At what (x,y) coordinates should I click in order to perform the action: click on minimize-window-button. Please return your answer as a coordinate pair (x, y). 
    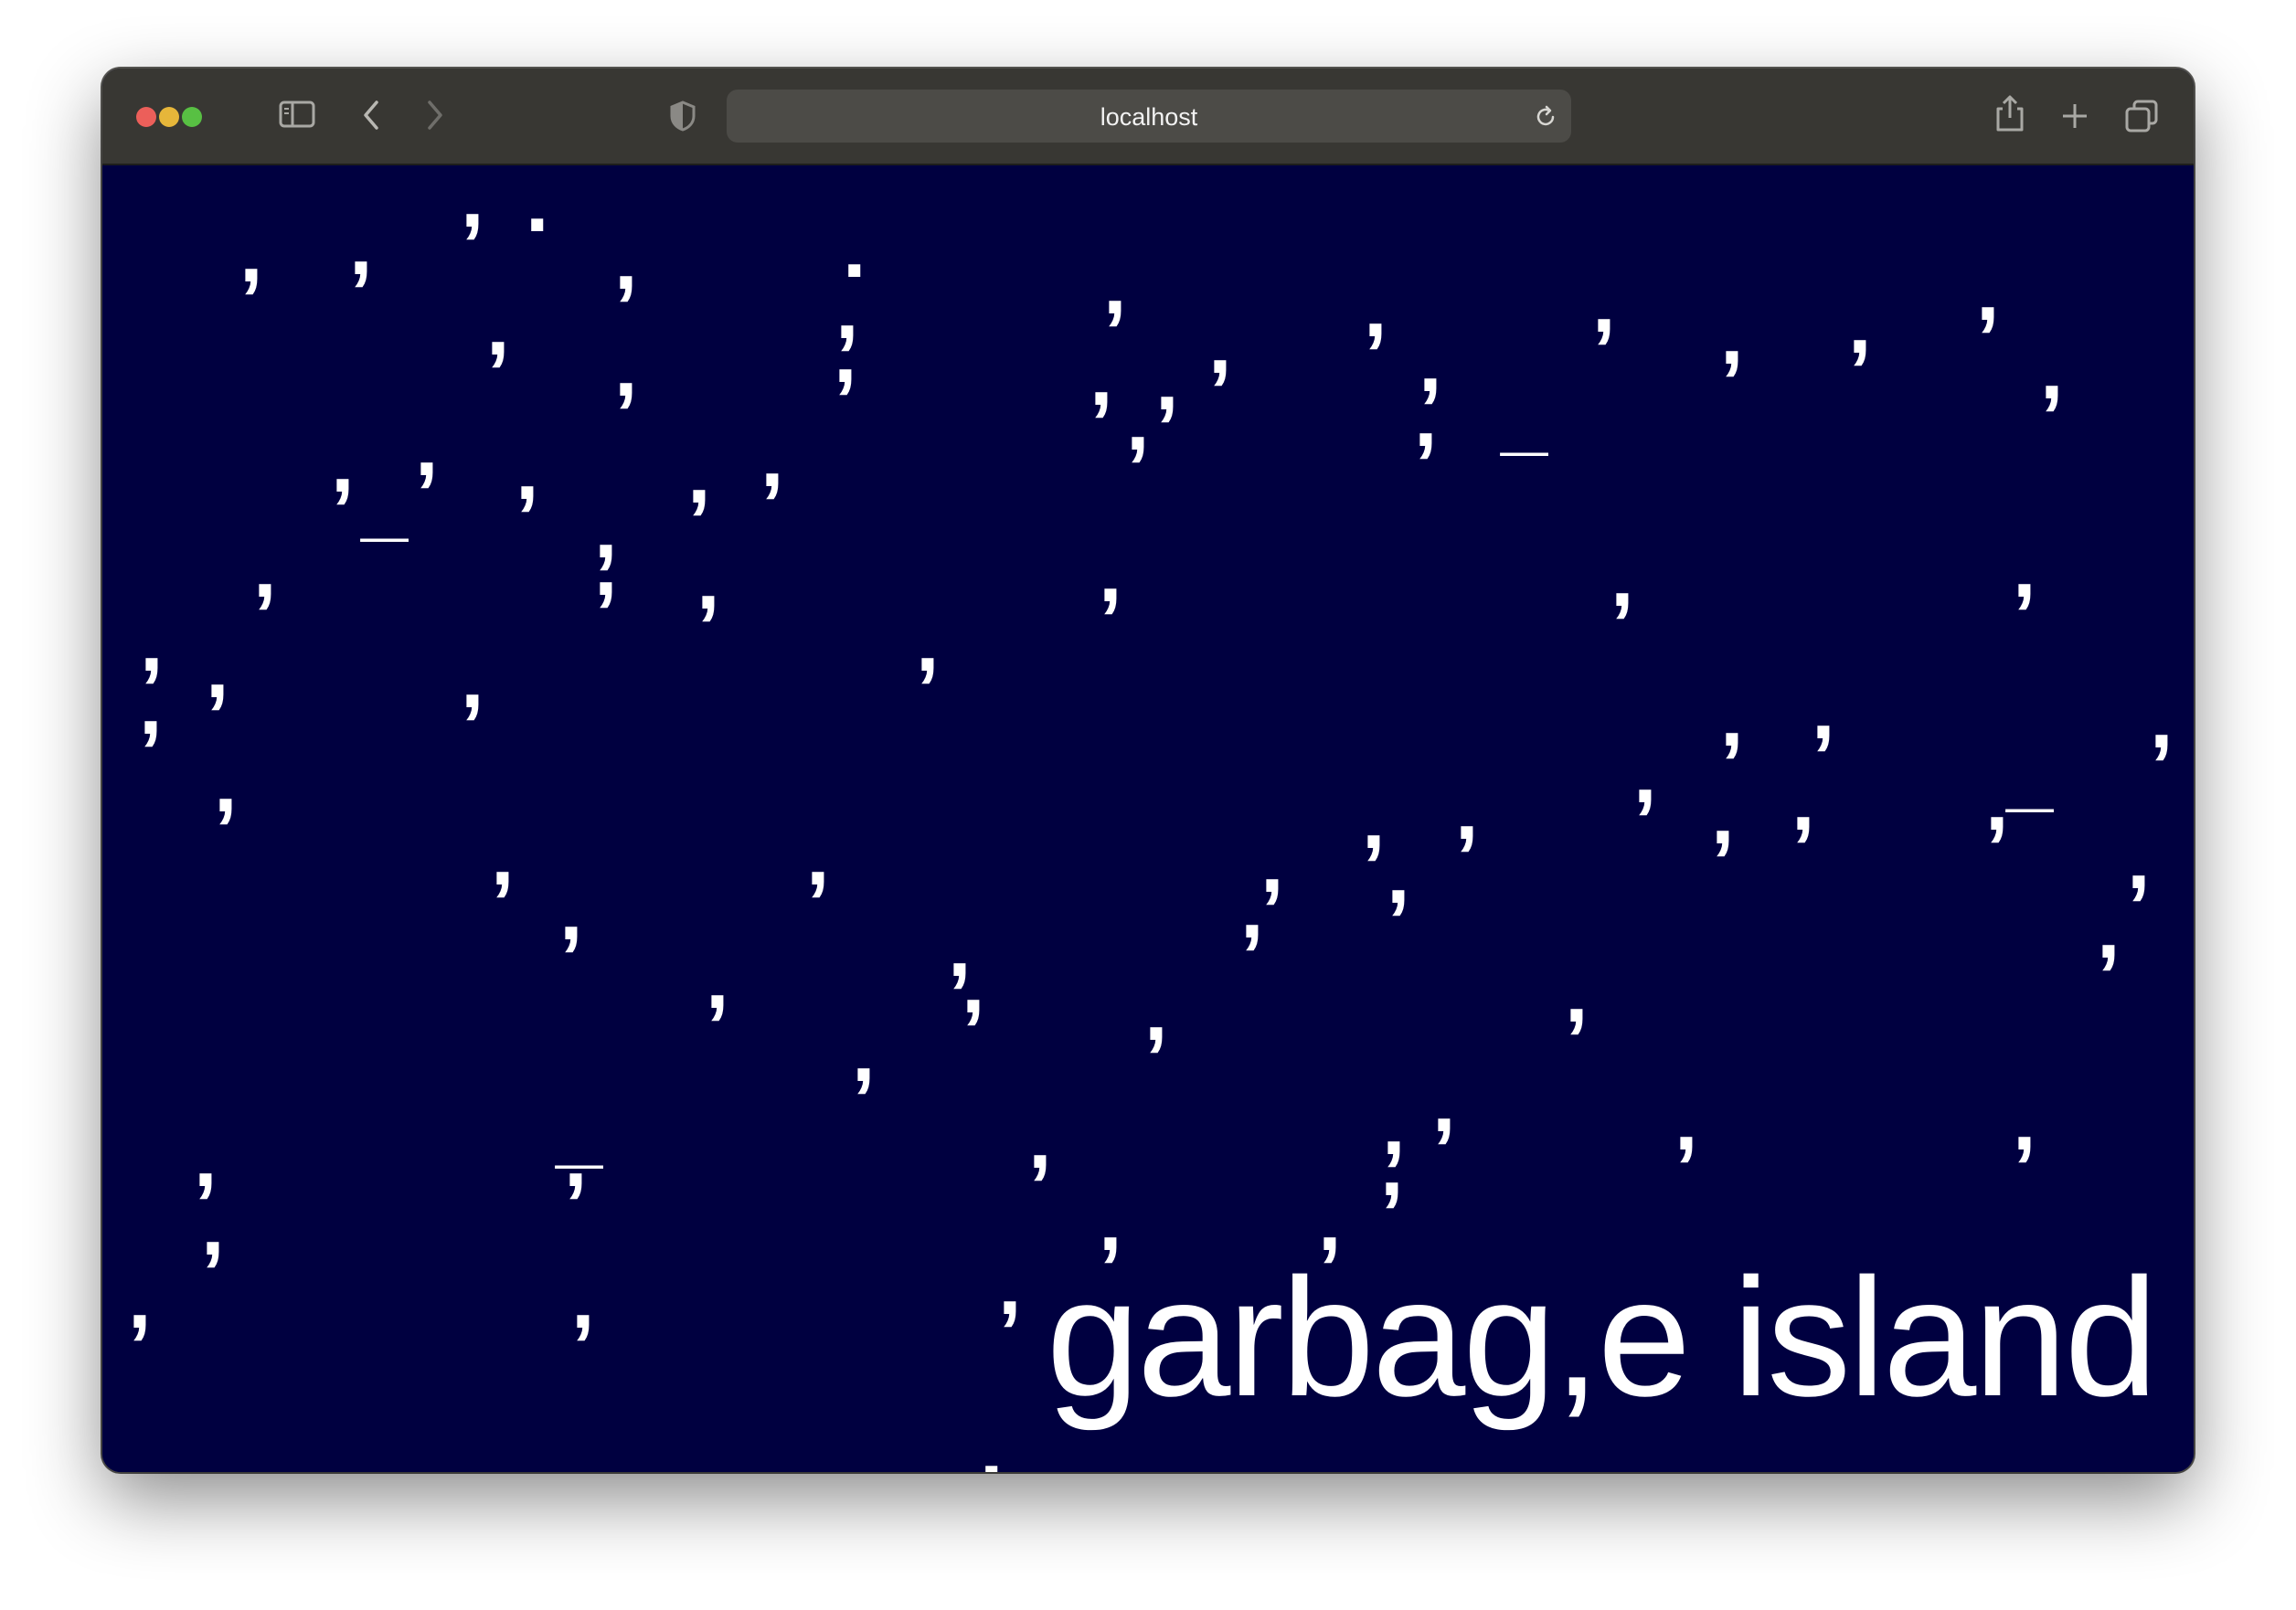
    Looking at the image, I should click on (169, 117).